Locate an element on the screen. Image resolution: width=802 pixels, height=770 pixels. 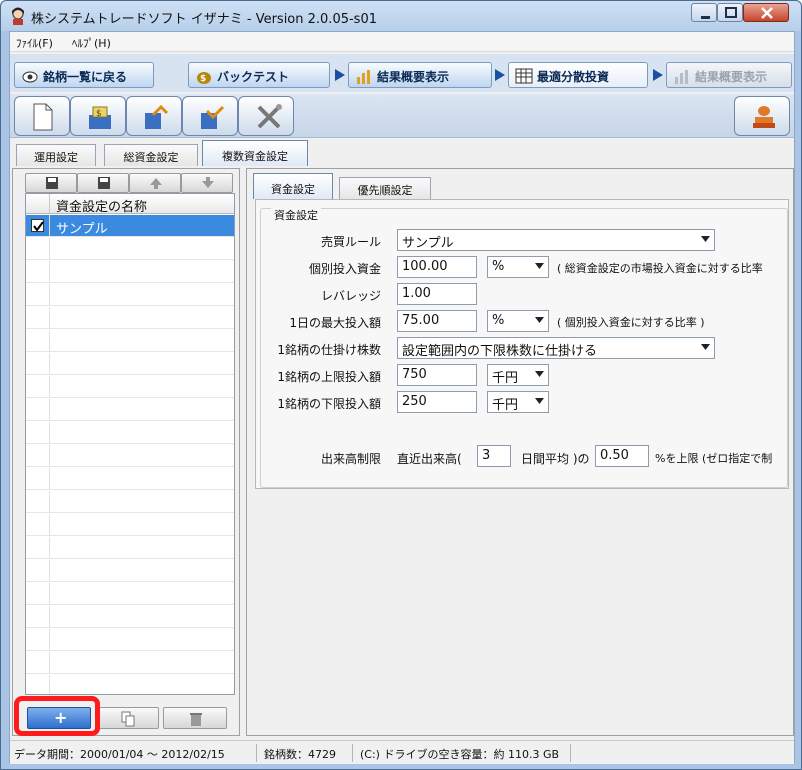
daily-max-note: ( 個別投入資金に対する比率 ) is located at coordinates (631, 322).